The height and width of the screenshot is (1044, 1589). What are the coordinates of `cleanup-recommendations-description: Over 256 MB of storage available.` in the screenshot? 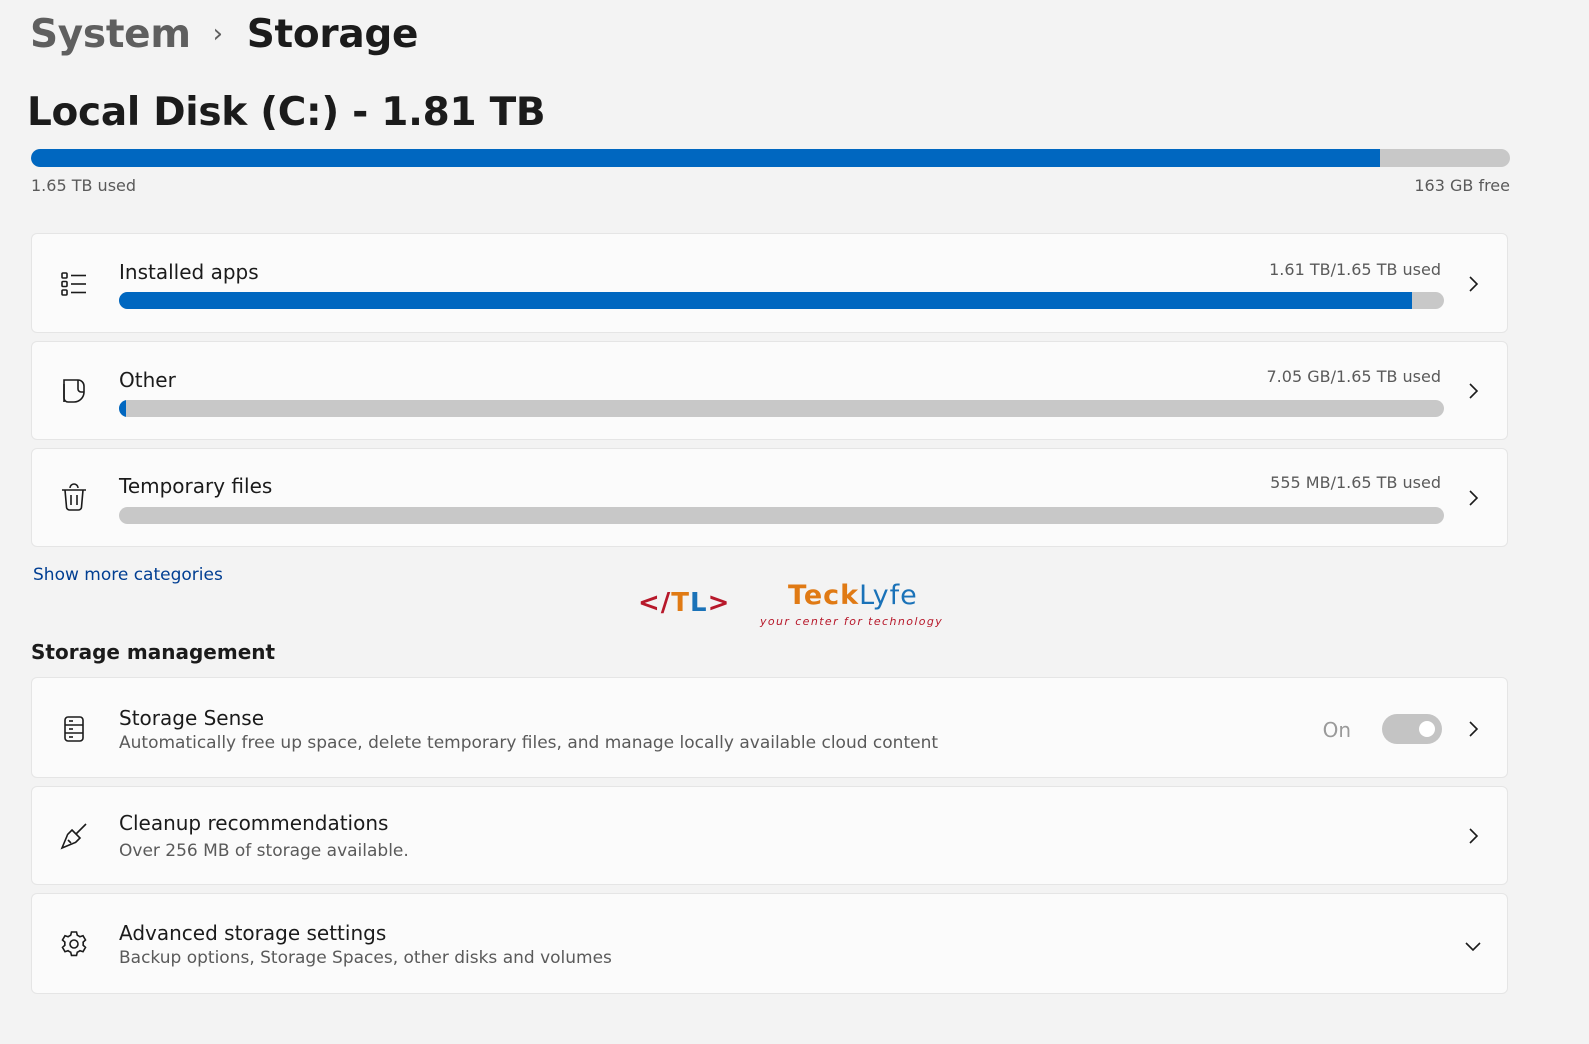 It's located at (264, 851).